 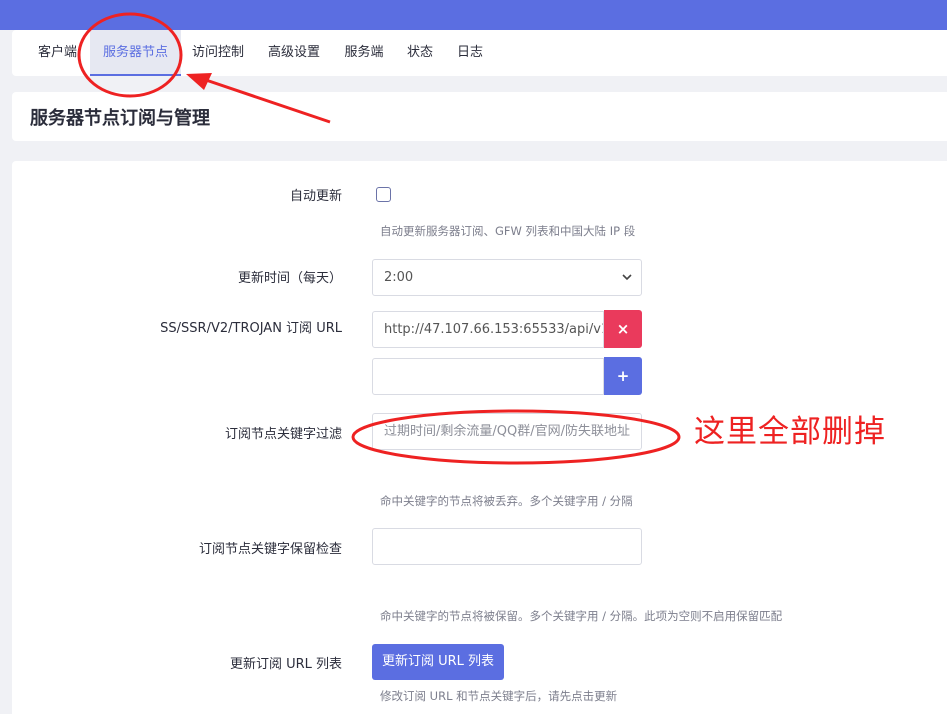 I want to click on keep-keywords-input, so click(x=507, y=546).